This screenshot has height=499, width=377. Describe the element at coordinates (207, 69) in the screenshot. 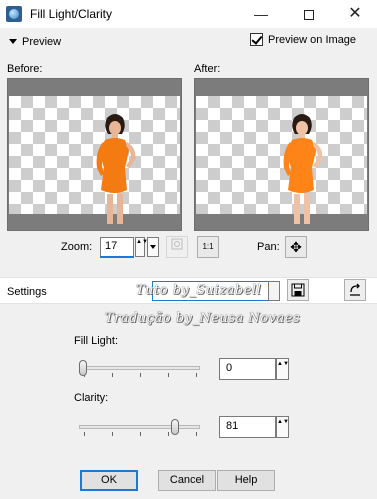

I see `after-label: After:` at that location.